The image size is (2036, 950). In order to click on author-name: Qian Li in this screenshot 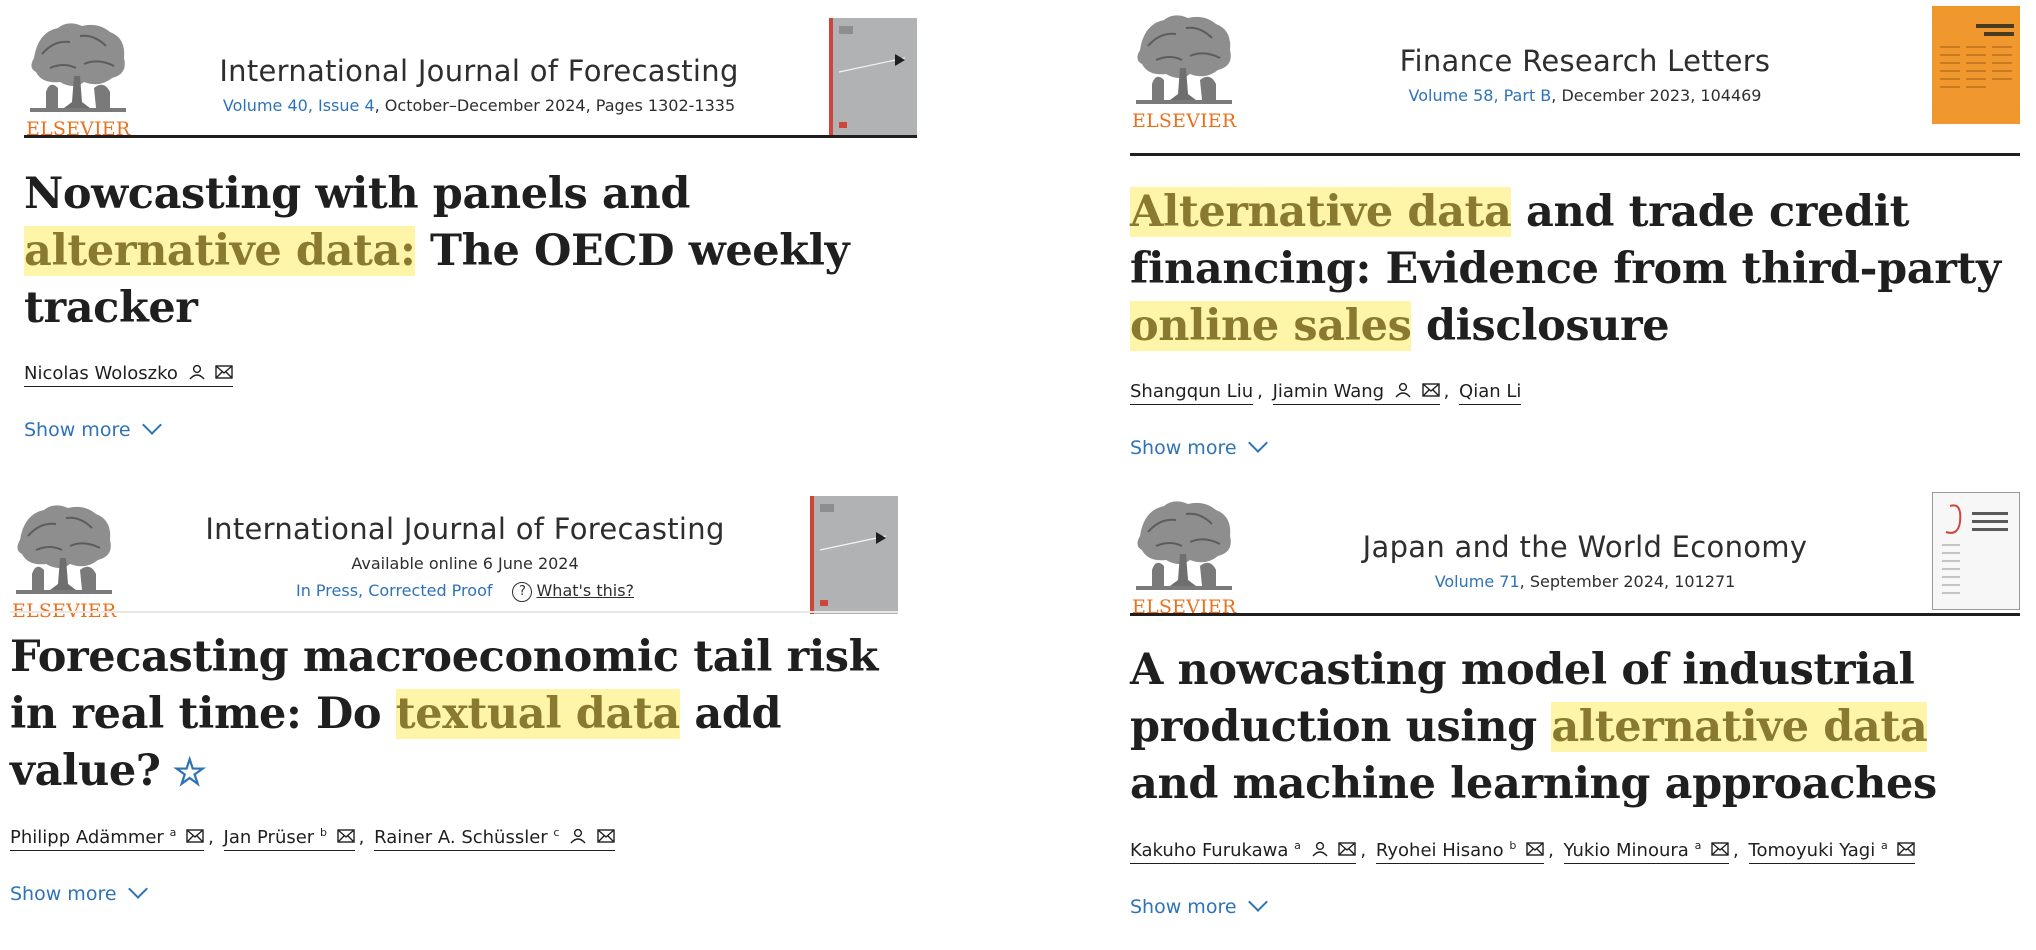, I will do `click(1490, 391)`.